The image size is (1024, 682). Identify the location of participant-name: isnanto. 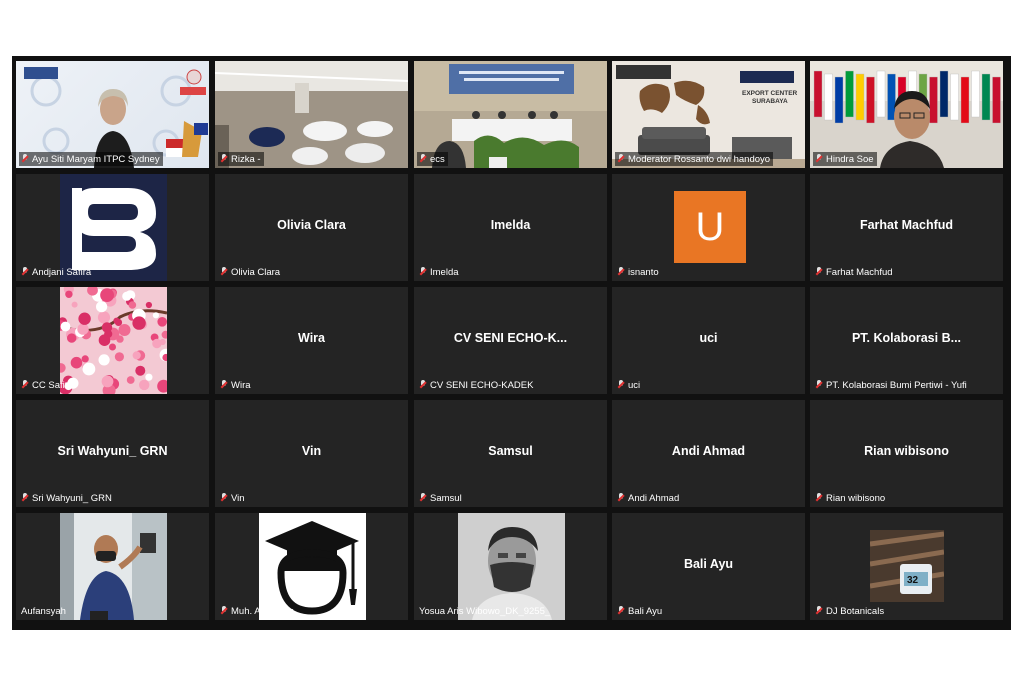
(643, 272).